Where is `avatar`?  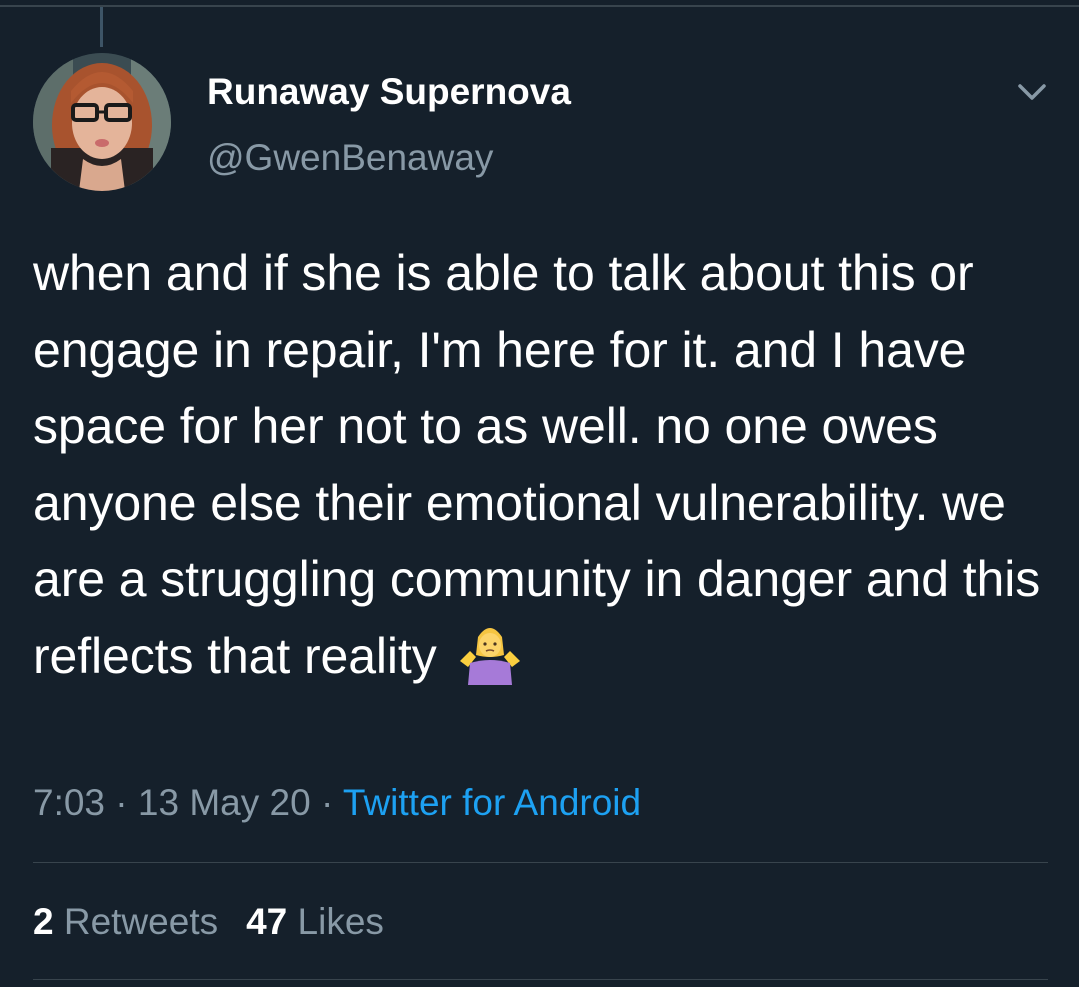 avatar is located at coordinates (102, 122).